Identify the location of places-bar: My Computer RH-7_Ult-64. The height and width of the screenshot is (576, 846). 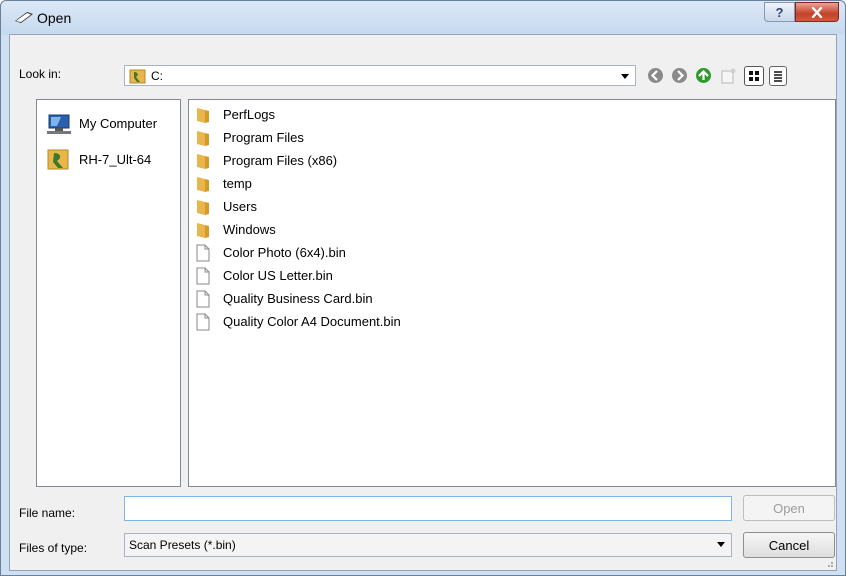
(108, 293).